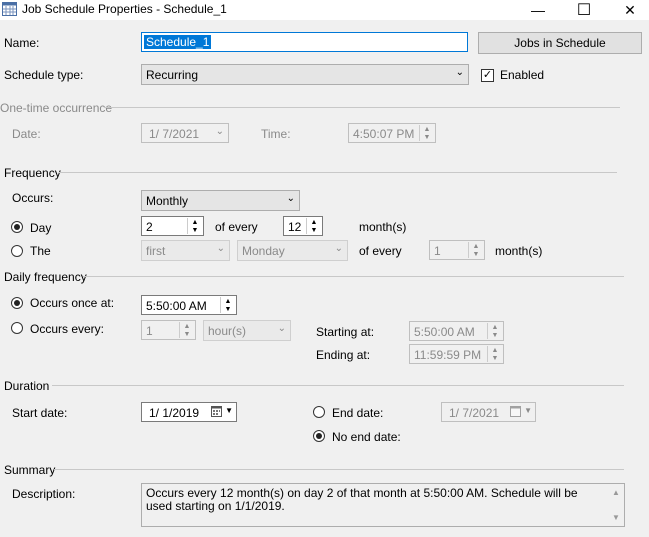  Describe the element at coordinates (185, 250) in the screenshot. I see `ordinal-select: first ⌄` at that location.